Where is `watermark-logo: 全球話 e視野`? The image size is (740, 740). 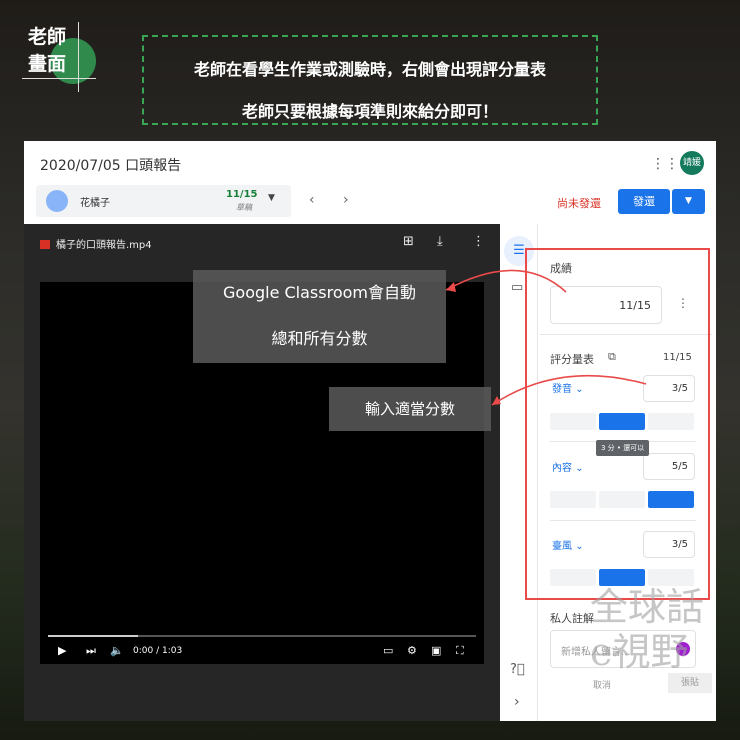 watermark-logo: 全球話 e視野 is located at coordinates (647, 629).